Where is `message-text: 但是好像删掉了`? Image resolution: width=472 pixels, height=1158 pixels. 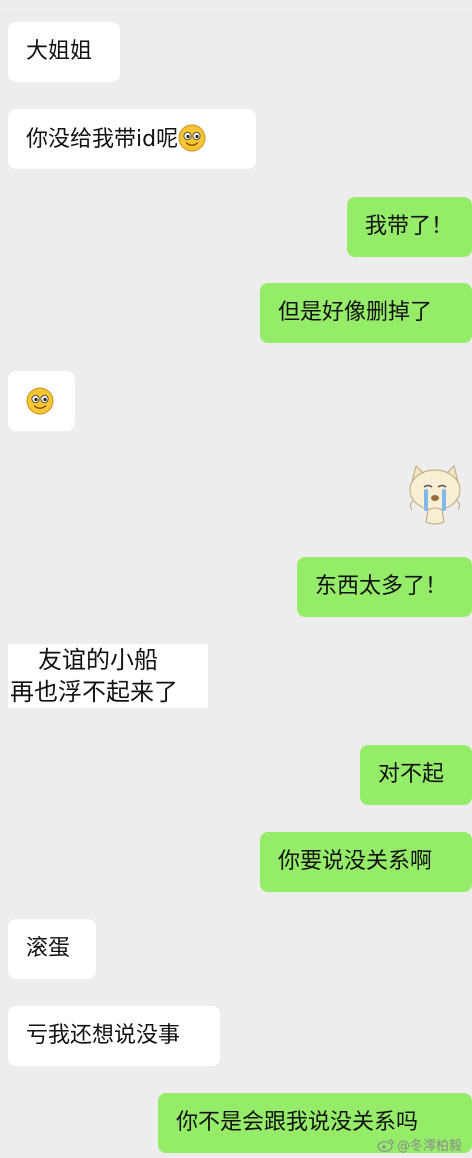 message-text: 但是好像删掉了 is located at coordinates (355, 312).